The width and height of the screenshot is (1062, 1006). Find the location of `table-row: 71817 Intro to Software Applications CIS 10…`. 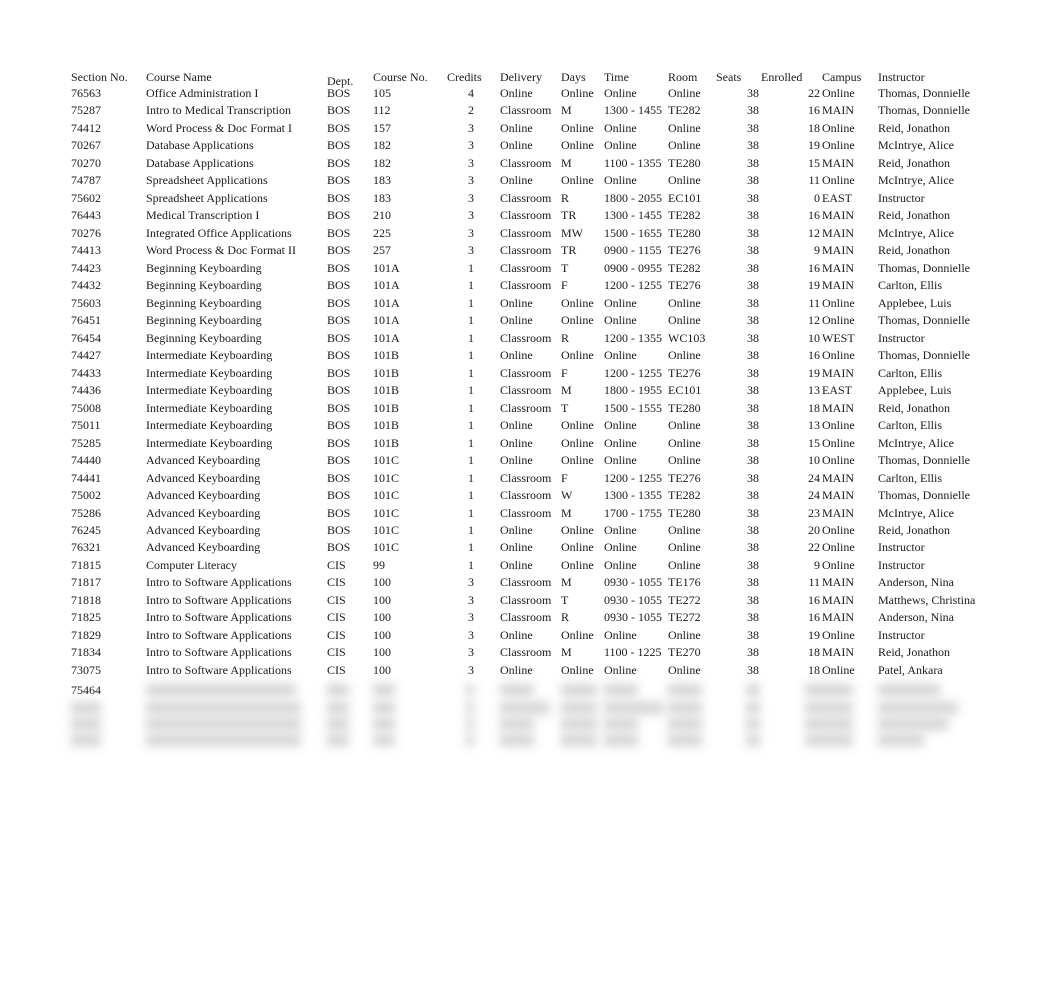

table-row: 71817 Intro to Software Applications CIS 10… is located at coordinates (531, 583).